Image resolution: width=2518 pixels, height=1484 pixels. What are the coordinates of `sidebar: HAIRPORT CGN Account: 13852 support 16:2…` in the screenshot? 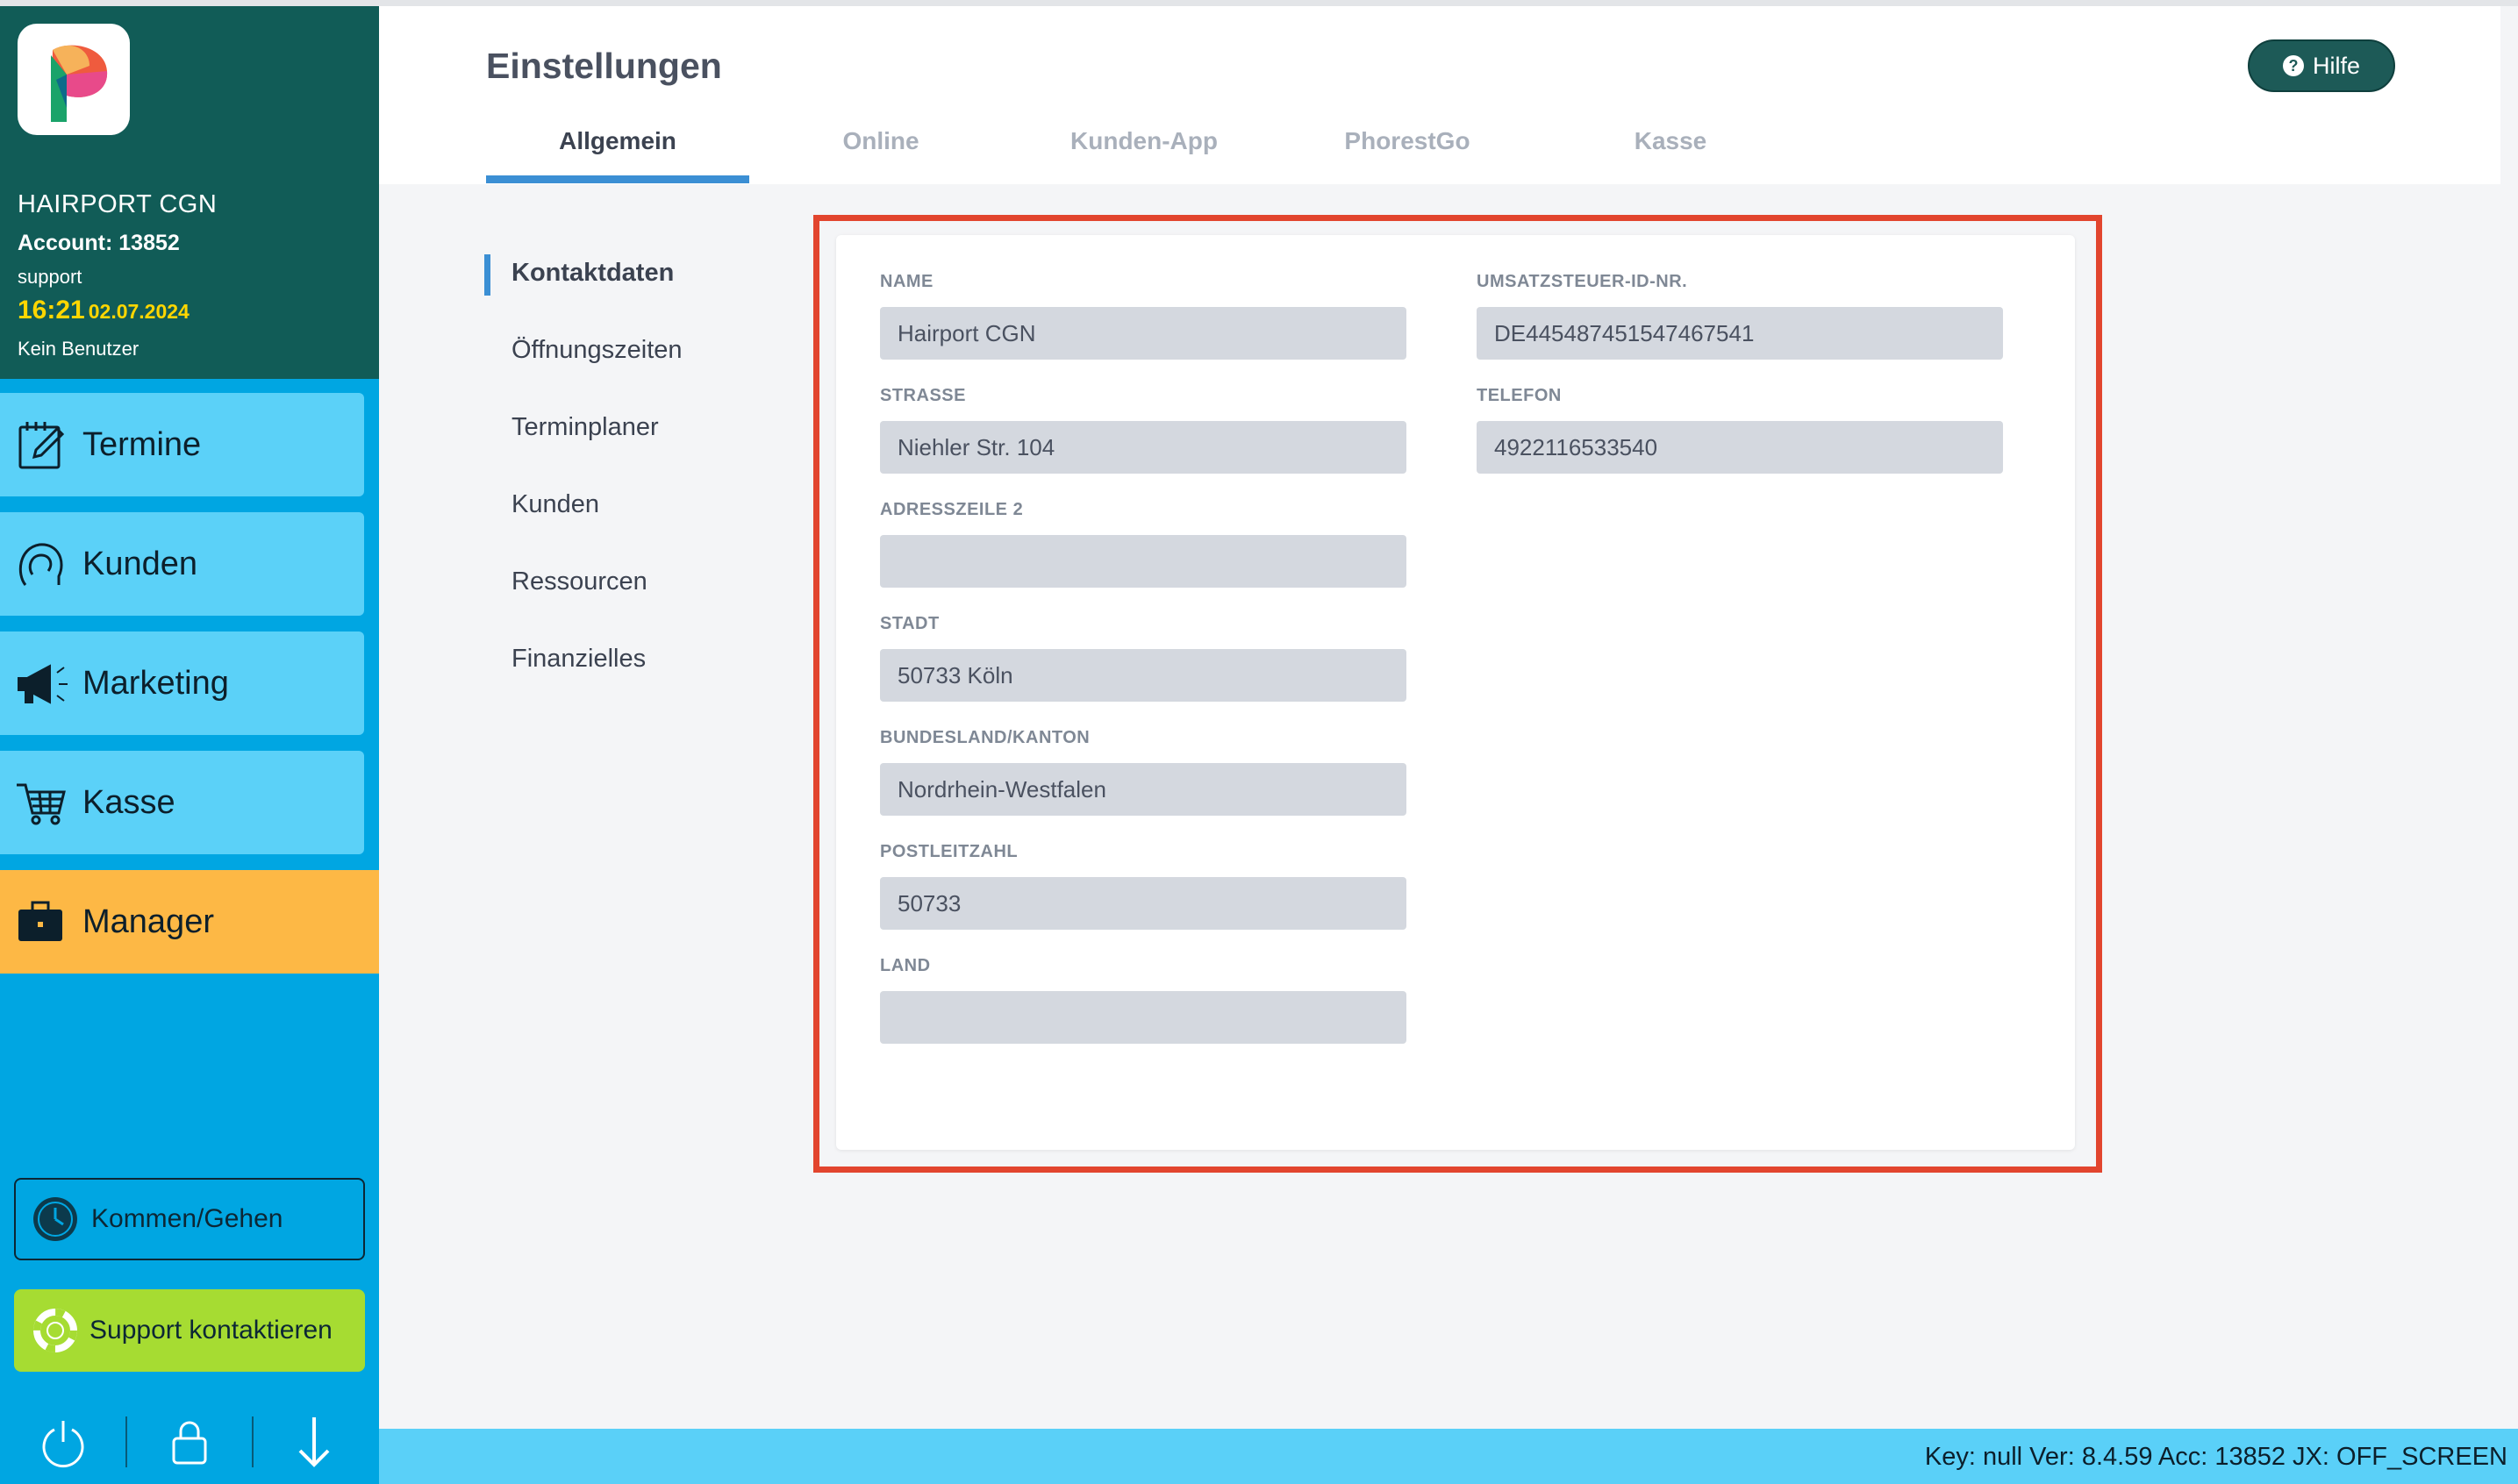 It's located at (189, 745).